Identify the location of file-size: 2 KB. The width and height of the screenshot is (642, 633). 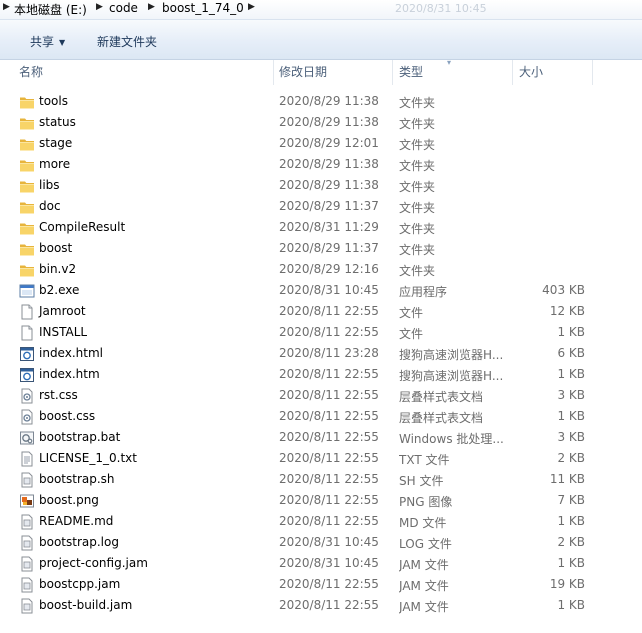
(571, 458).